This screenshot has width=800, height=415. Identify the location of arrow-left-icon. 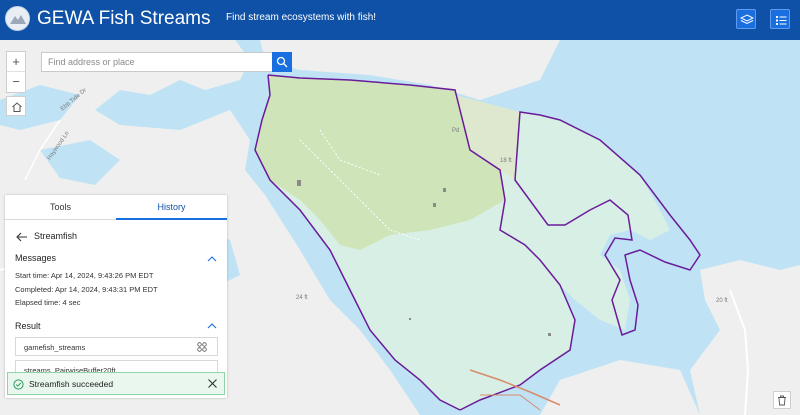
(21, 237).